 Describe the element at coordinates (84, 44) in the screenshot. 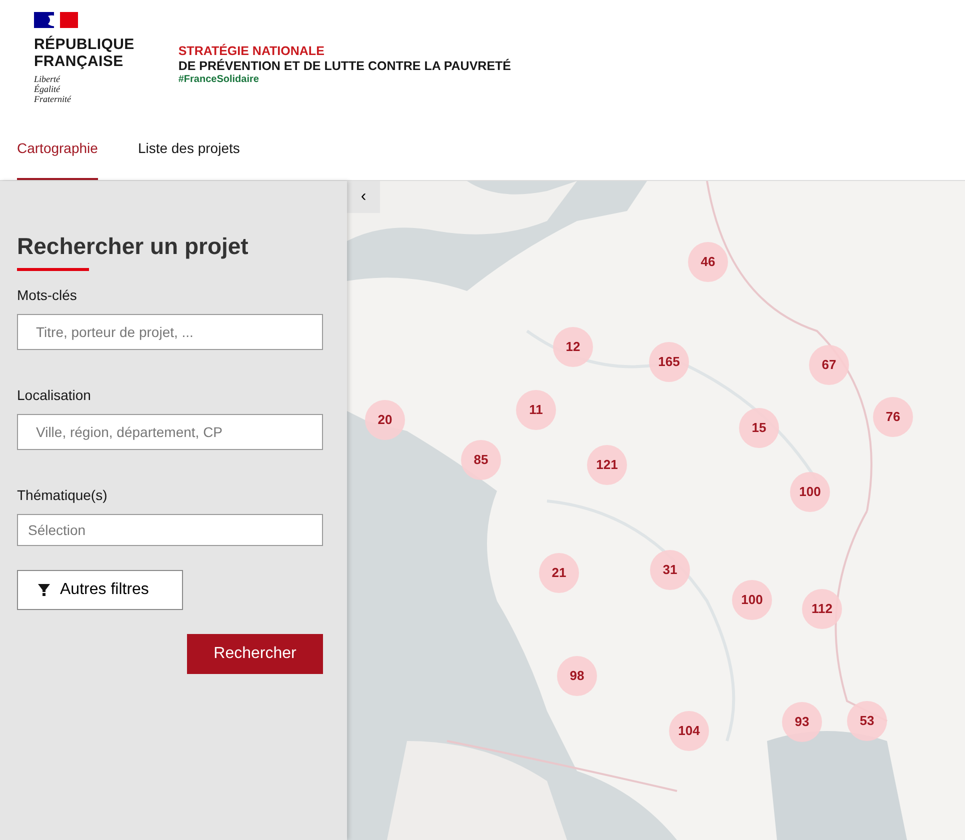

I see `logo-text: RÉPUBLIQUE` at that location.